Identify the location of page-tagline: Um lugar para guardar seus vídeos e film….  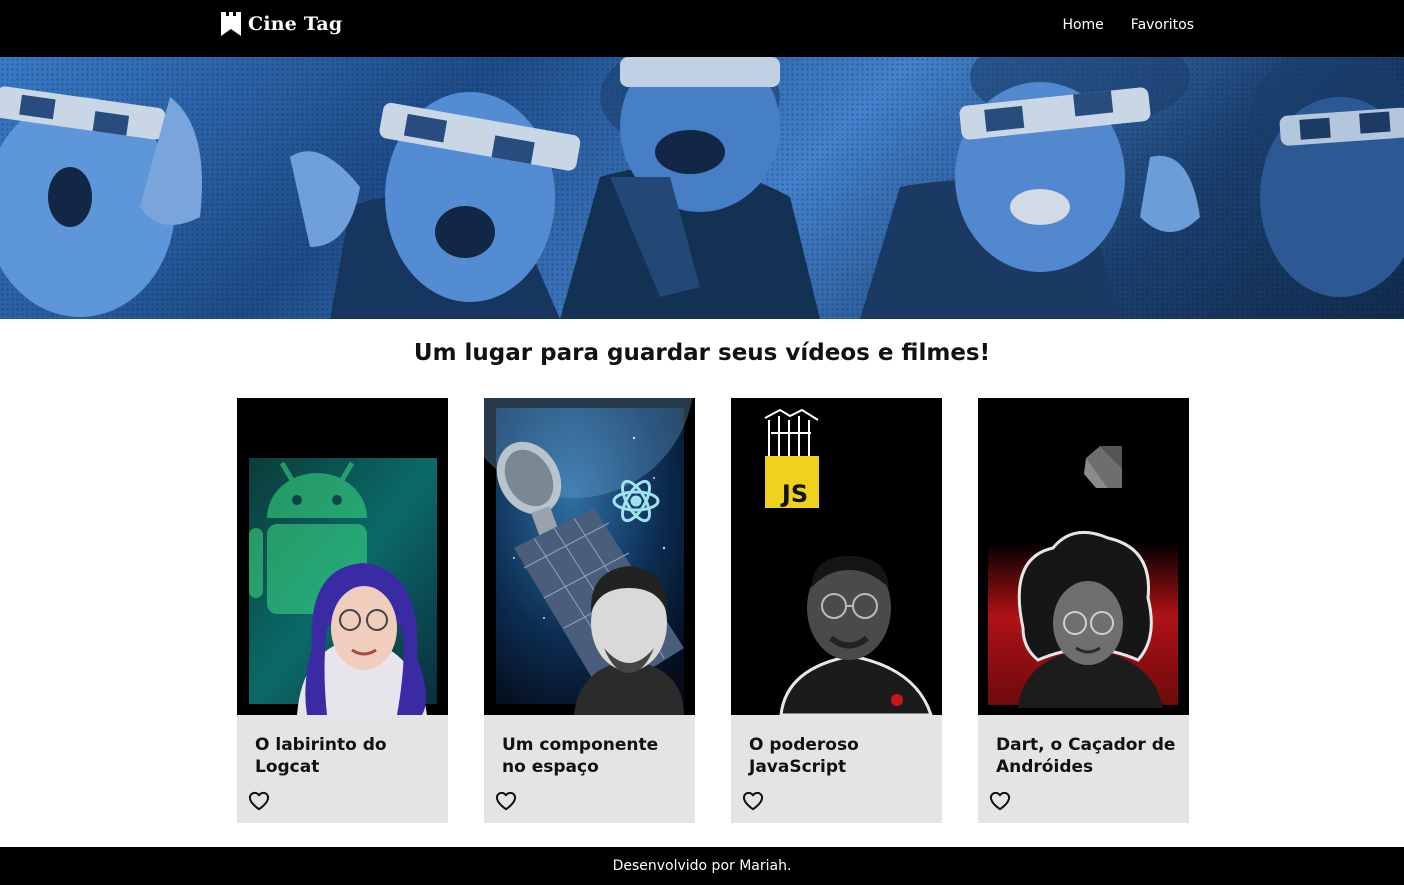
(702, 353).